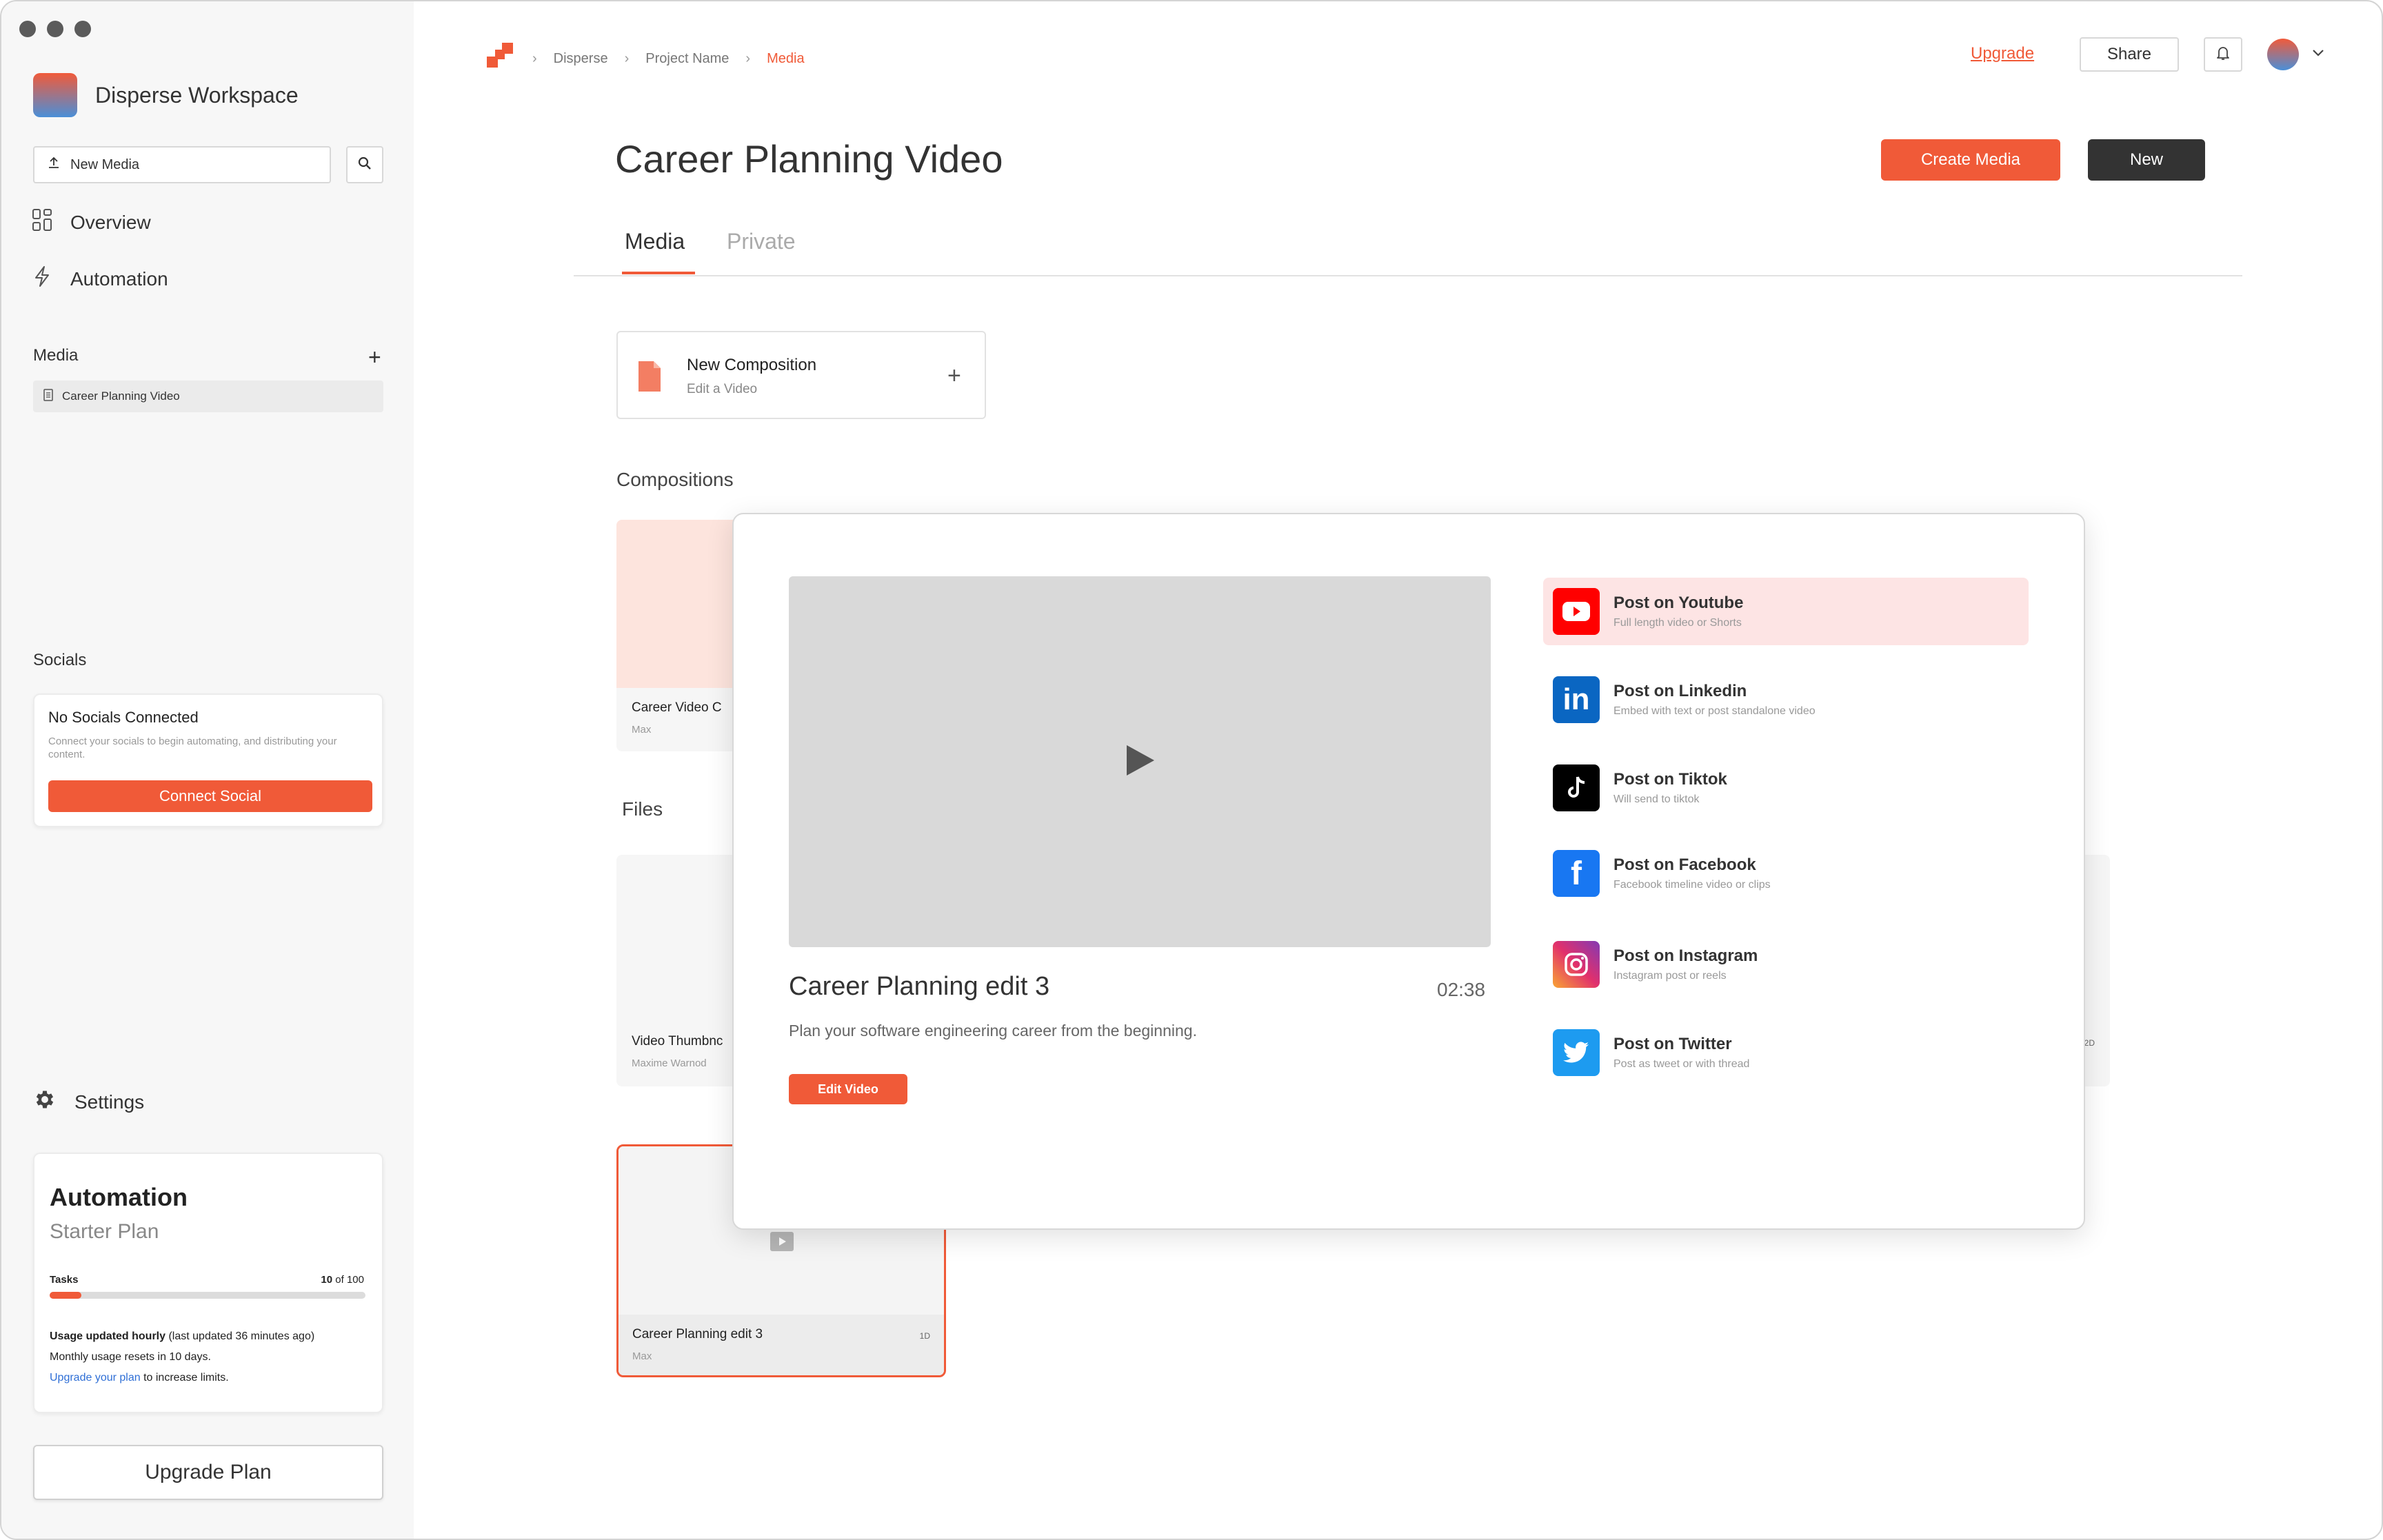 This screenshot has width=2383, height=1540. I want to click on upgrade-link: Upgrade, so click(2002, 54).